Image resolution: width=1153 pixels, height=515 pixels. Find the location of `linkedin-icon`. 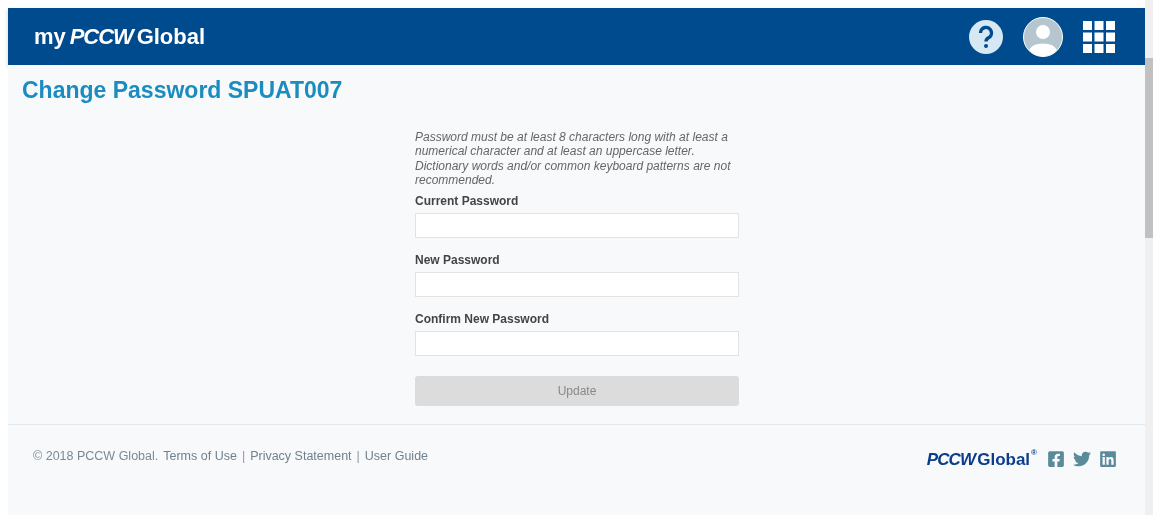

linkedin-icon is located at coordinates (1108, 459).